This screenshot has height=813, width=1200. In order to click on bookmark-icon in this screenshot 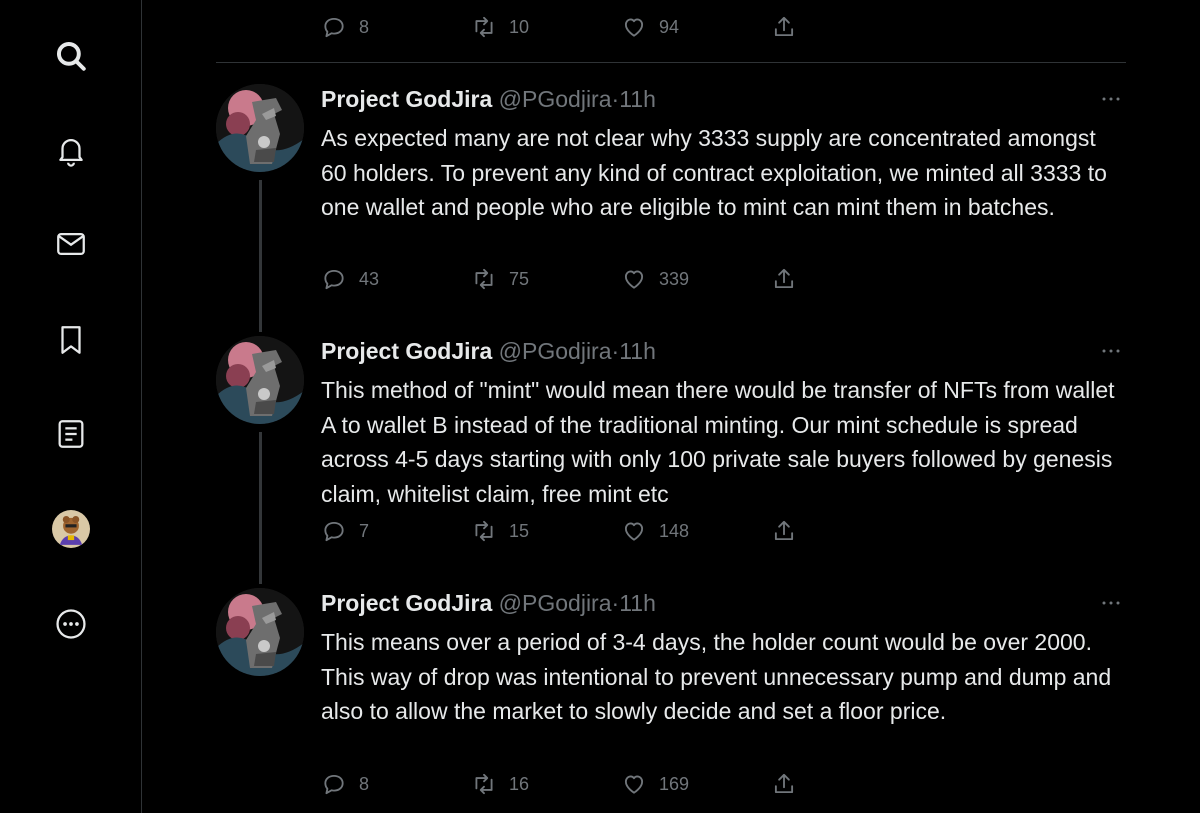, I will do `click(71, 340)`.